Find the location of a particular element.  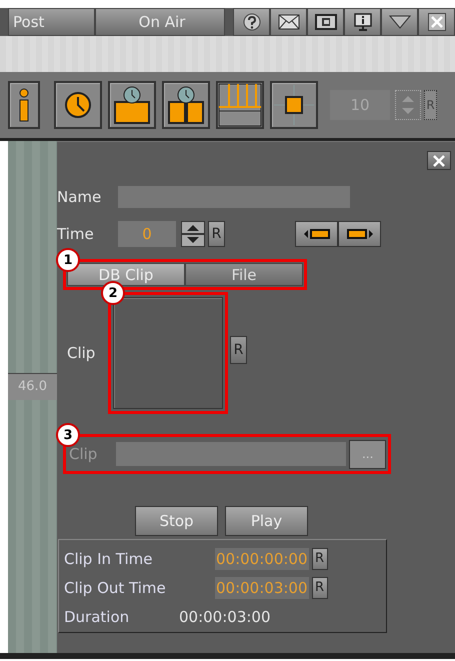

split-box-clock-icon is located at coordinates (186, 105).